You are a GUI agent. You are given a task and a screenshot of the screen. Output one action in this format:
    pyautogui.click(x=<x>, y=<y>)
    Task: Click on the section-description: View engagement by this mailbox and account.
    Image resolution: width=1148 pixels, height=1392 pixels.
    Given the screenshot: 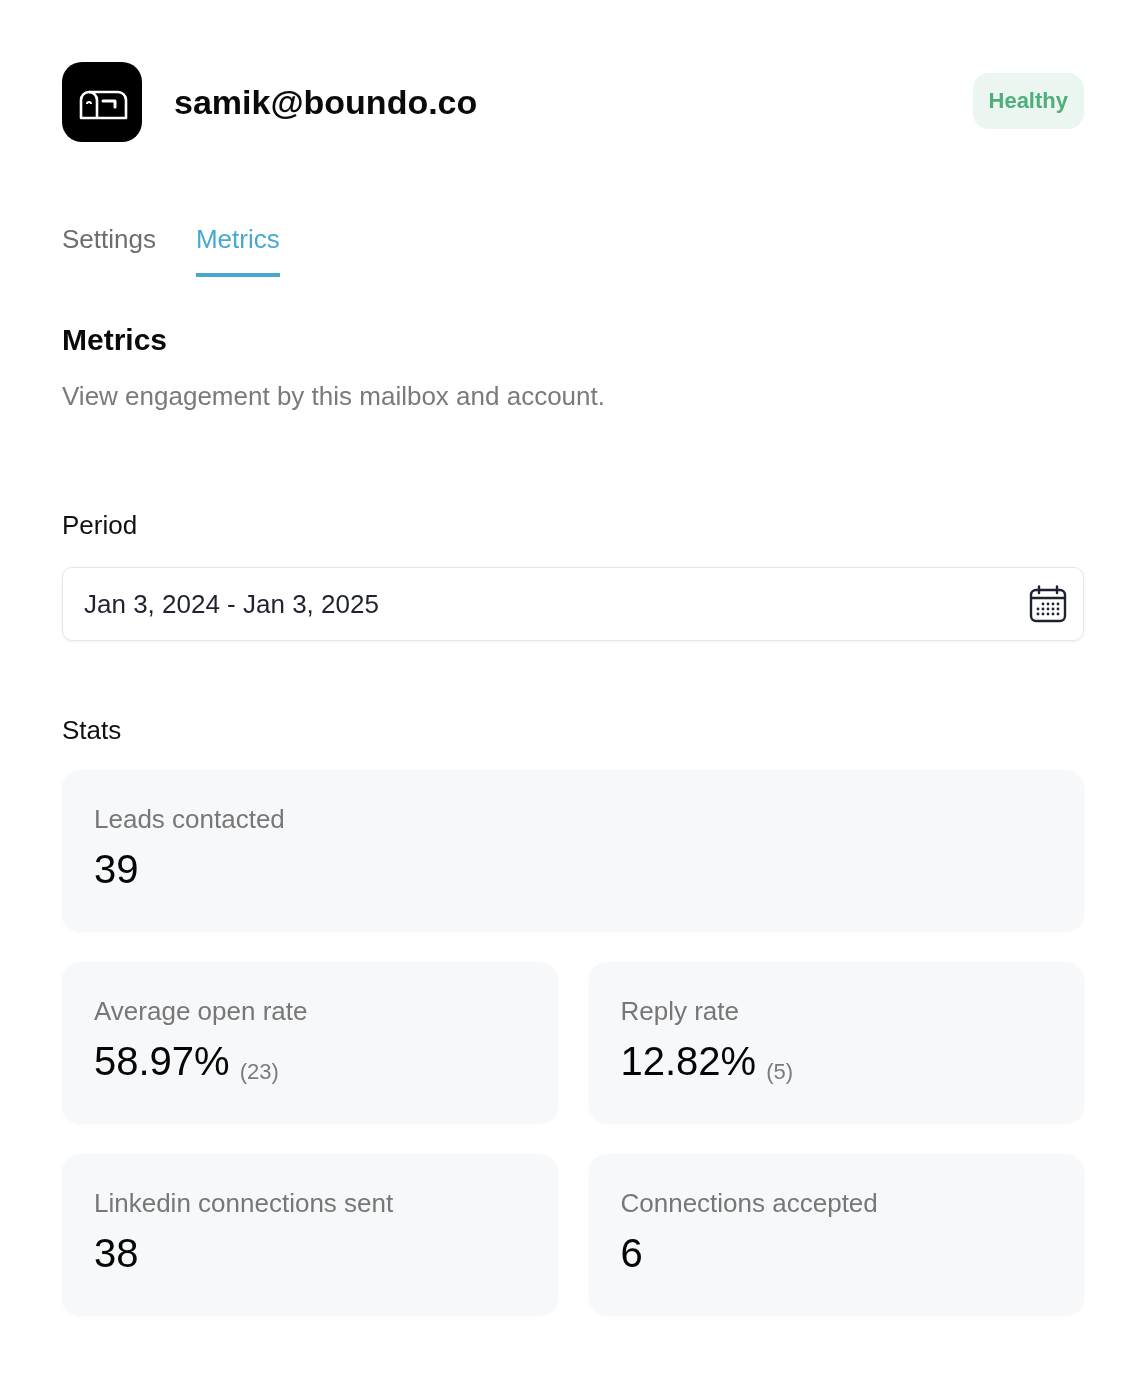 What is the action you would take?
    pyautogui.click(x=334, y=396)
    